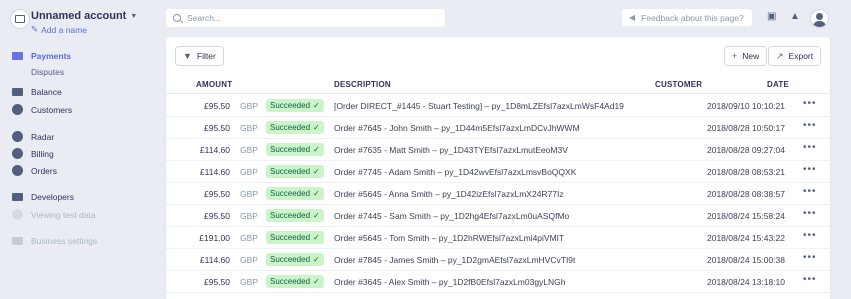  I want to click on header-date: DATE, so click(778, 84).